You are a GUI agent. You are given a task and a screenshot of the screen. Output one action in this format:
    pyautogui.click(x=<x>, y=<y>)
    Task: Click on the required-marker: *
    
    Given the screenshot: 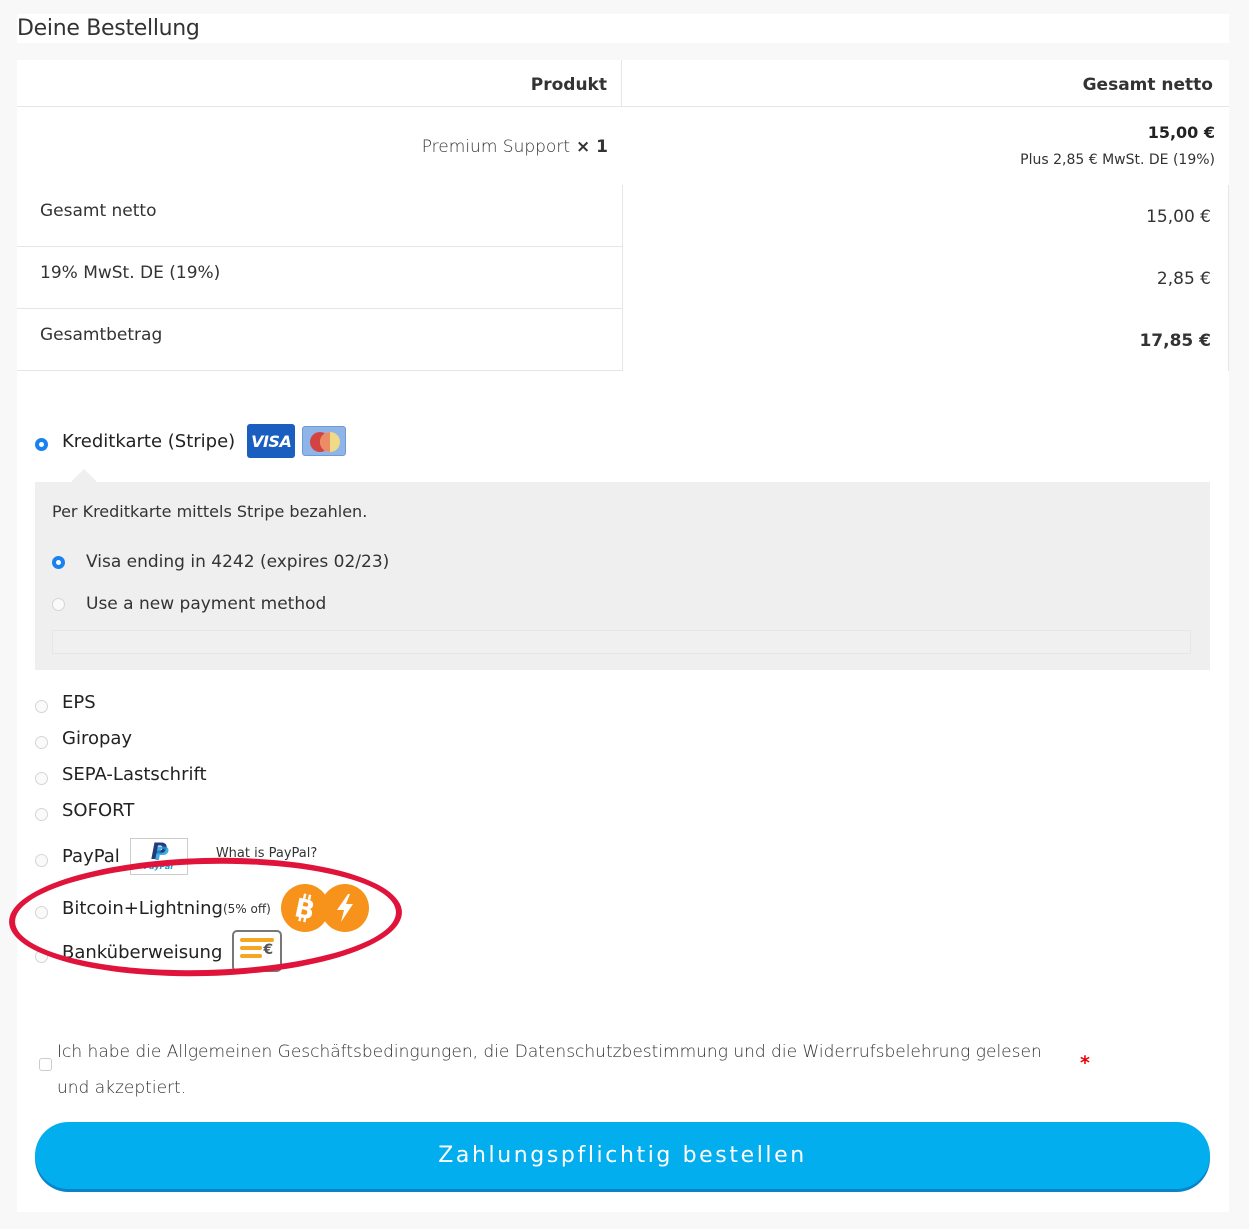 What is the action you would take?
    pyautogui.click(x=1085, y=1063)
    